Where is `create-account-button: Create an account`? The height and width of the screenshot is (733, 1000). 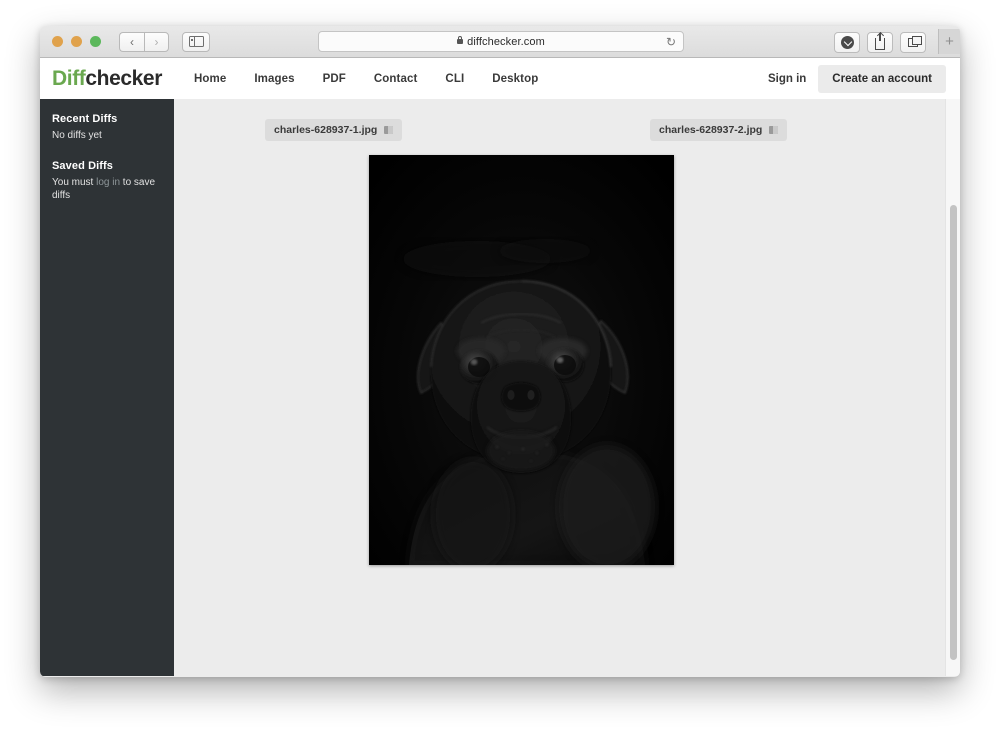
create-account-button: Create an account is located at coordinates (882, 78).